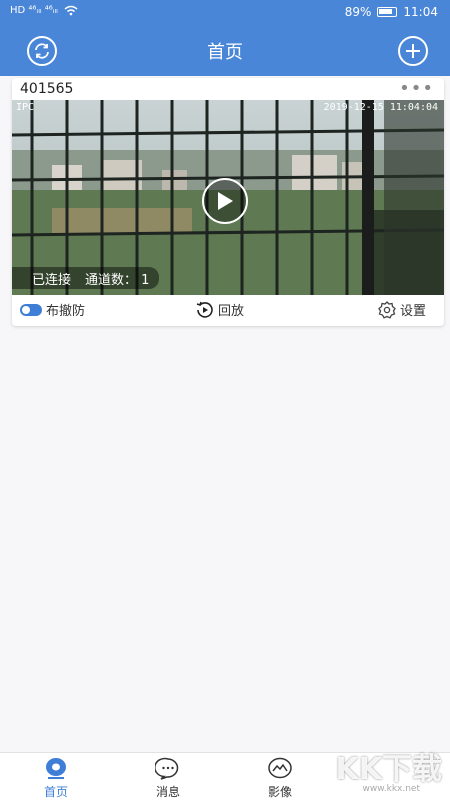 The height and width of the screenshot is (800, 450). I want to click on settings-button: 设置, so click(402, 309).